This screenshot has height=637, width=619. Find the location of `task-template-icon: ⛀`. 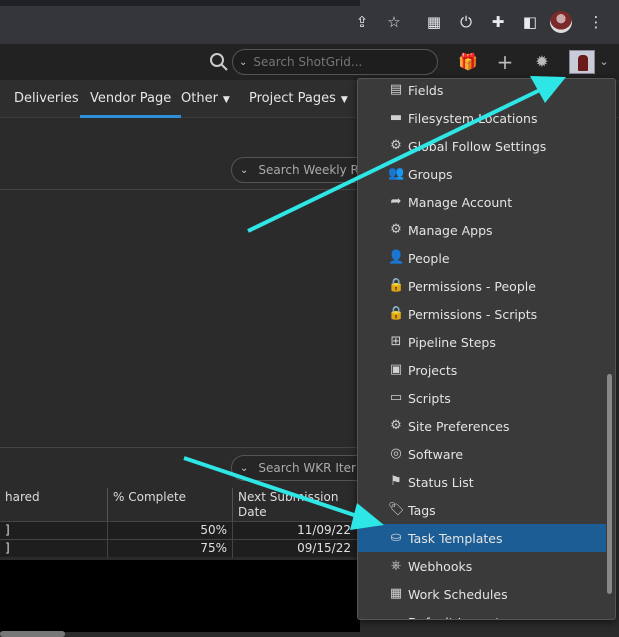

task-template-icon: ⛀ is located at coordinates (396, 537).